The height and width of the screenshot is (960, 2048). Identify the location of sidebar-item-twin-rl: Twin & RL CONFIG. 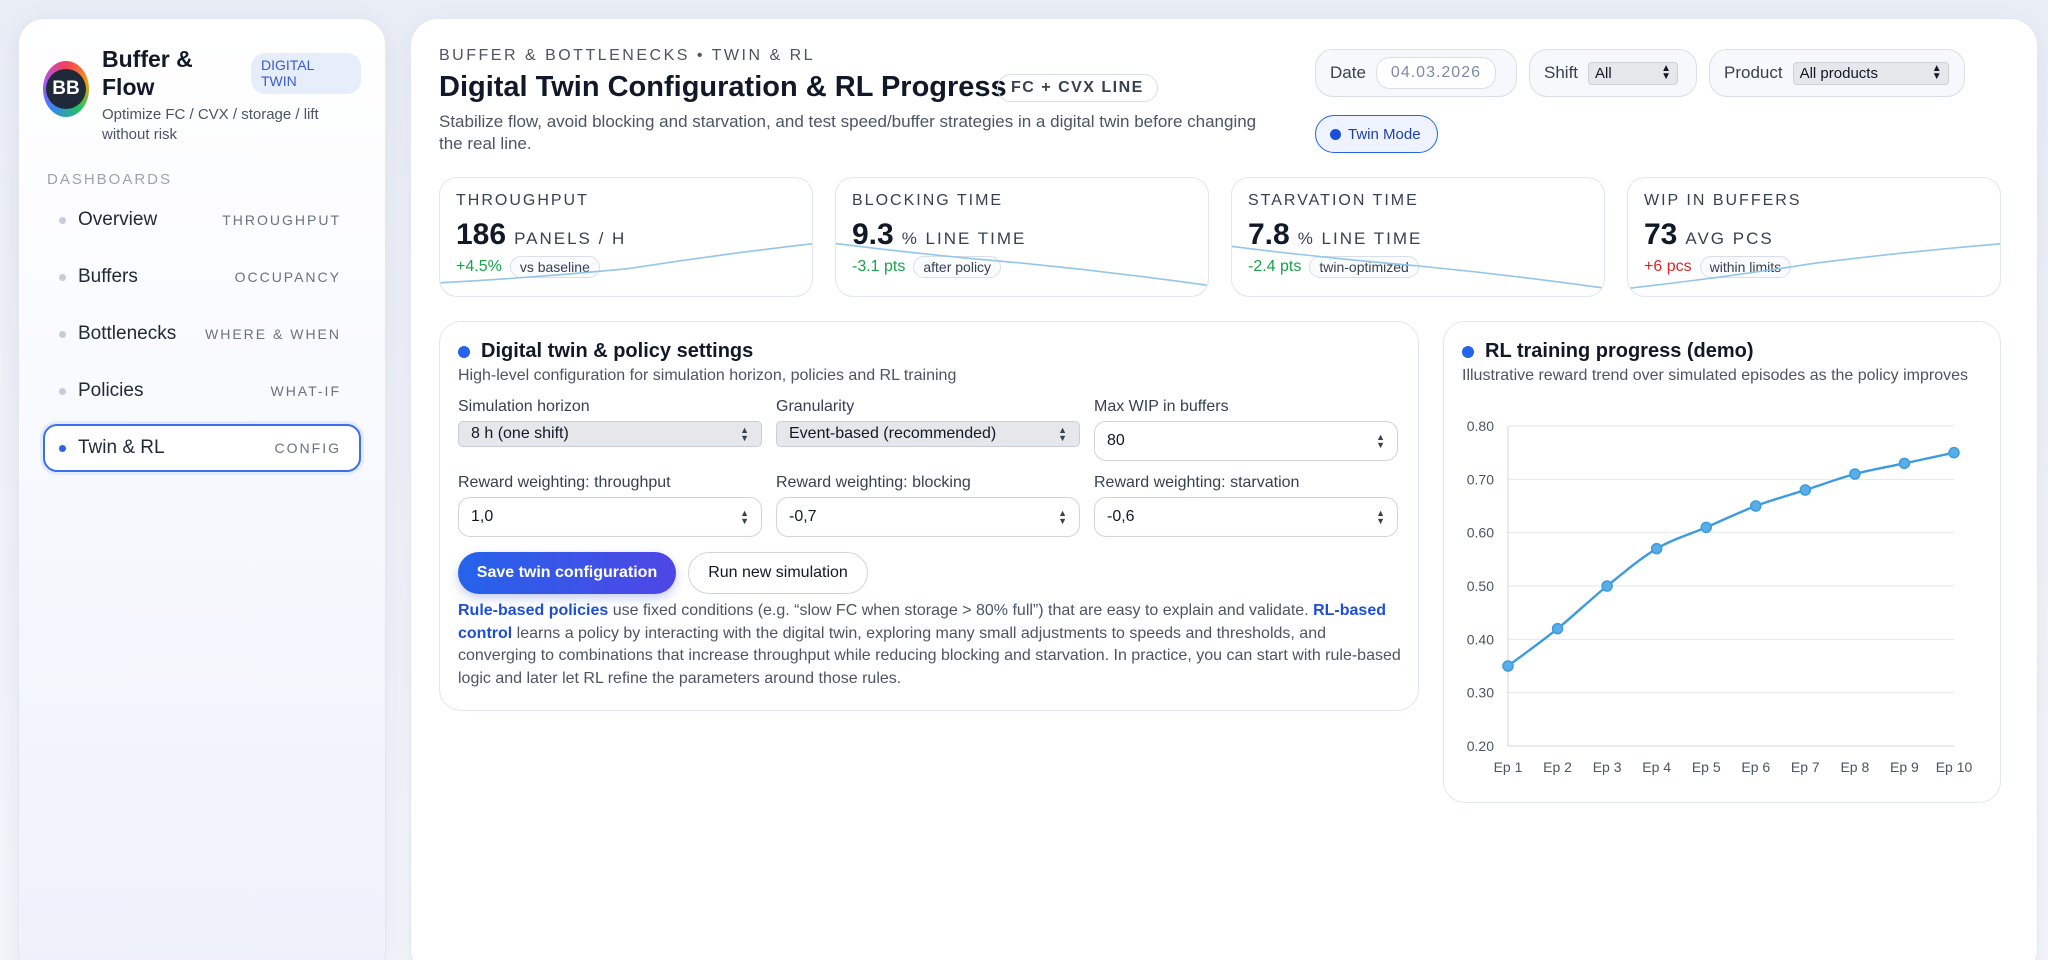
(202, 448).